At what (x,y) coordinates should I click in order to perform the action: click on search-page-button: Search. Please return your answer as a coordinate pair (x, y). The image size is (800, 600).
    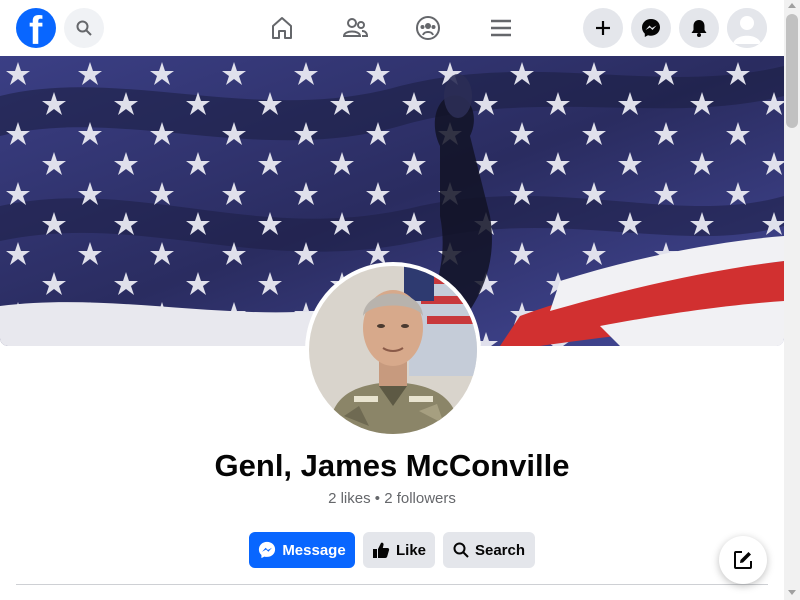
    Looking at the image, I should click on (489, 550).